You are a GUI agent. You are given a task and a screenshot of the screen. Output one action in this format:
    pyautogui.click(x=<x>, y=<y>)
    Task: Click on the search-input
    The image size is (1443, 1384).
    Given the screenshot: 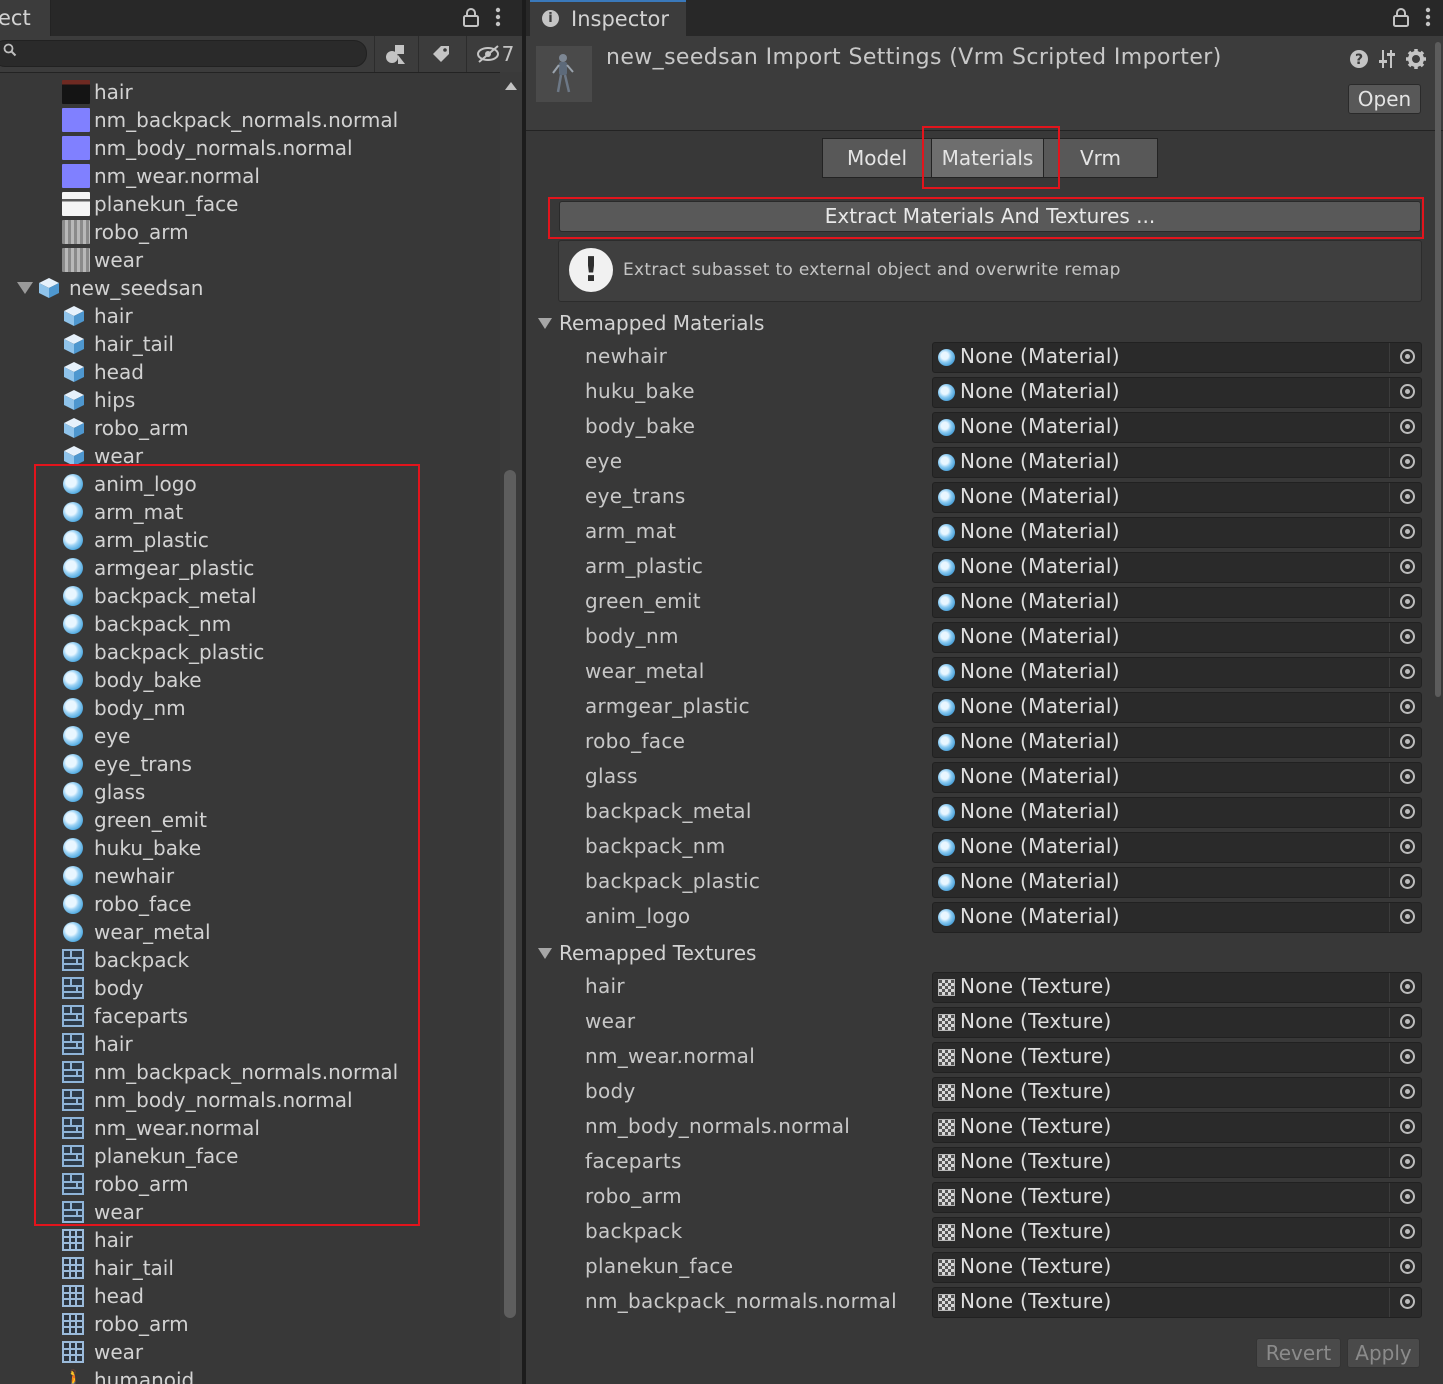 What is the action you would take?
    pyautogui.click(x=183, y=53)
    